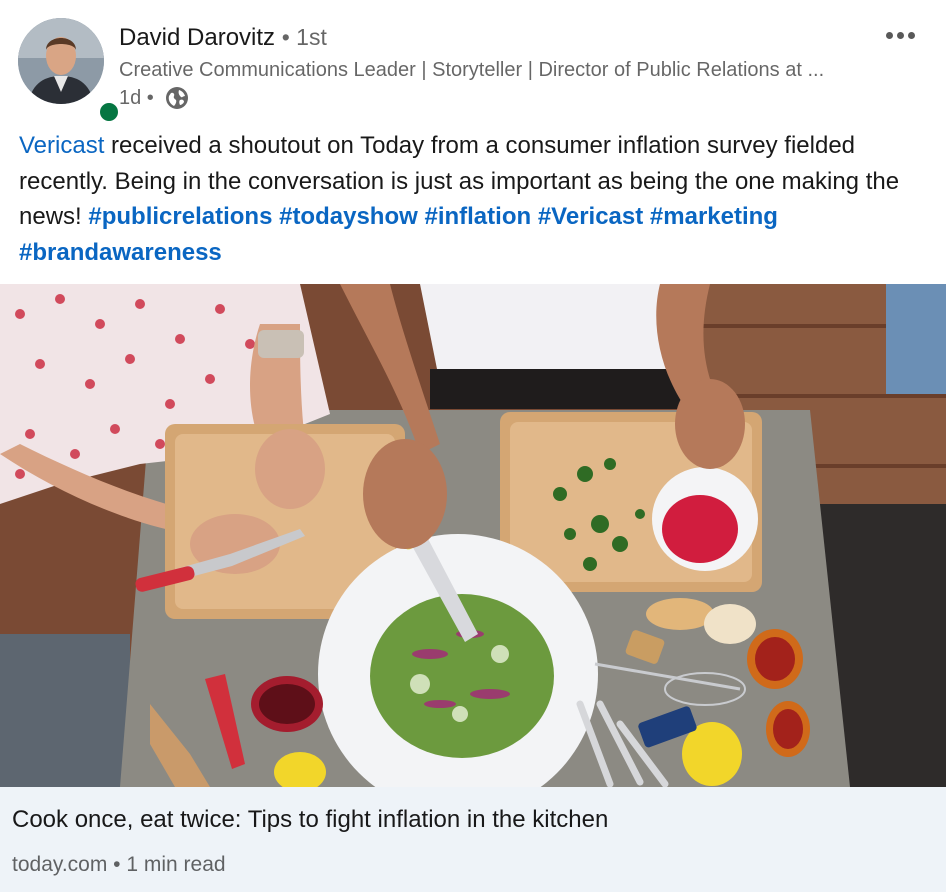  What do you see at coordinates (120, 252) in the screenshot?
I see `hashtag-link: #brandawareness` at bounding box center [120, 252].